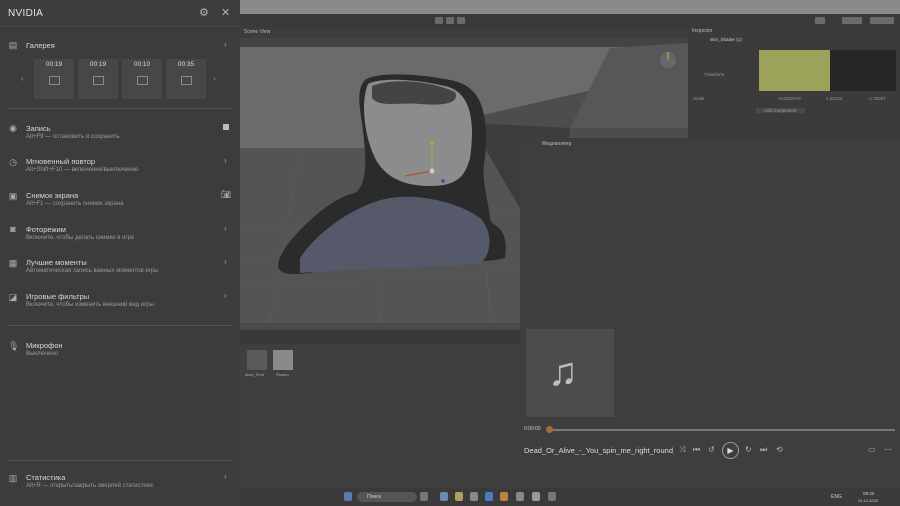 This screenshot has height=506, width=900. I want to click on task-view-icon, so click(444, 496).